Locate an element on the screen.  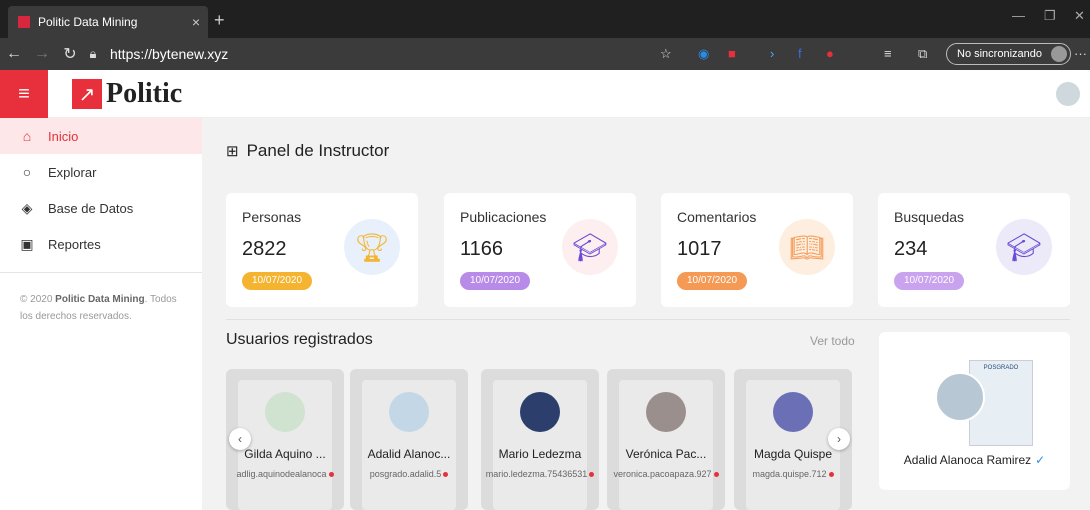
page-title: ⊞ Panel de Instructor is located at coordinates (308, 150).